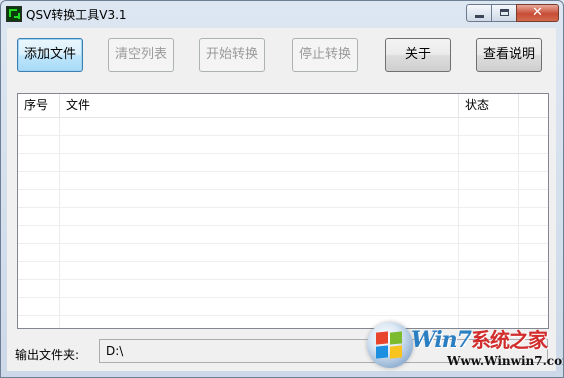  I want to click on windows-flag-blue, so click(382, 352).